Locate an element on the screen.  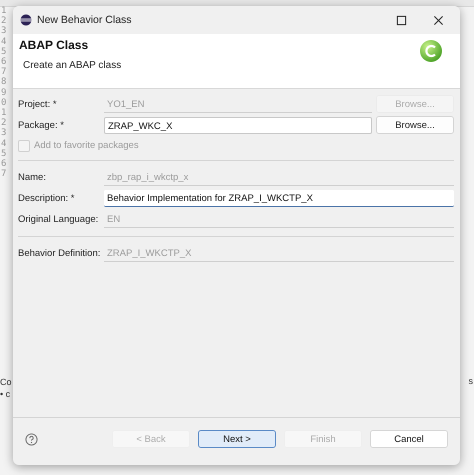
line-number: 8 is located at coordinates (4, 82).